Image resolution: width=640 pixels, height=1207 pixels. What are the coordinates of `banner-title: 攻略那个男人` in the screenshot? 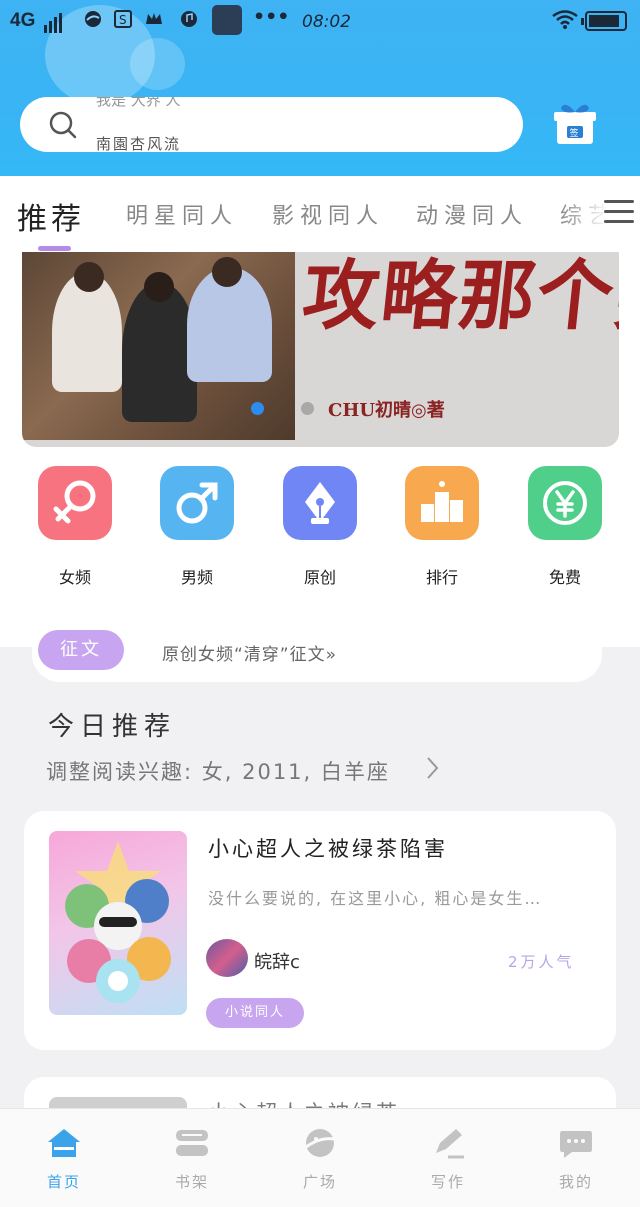 It's located at (458, 296).